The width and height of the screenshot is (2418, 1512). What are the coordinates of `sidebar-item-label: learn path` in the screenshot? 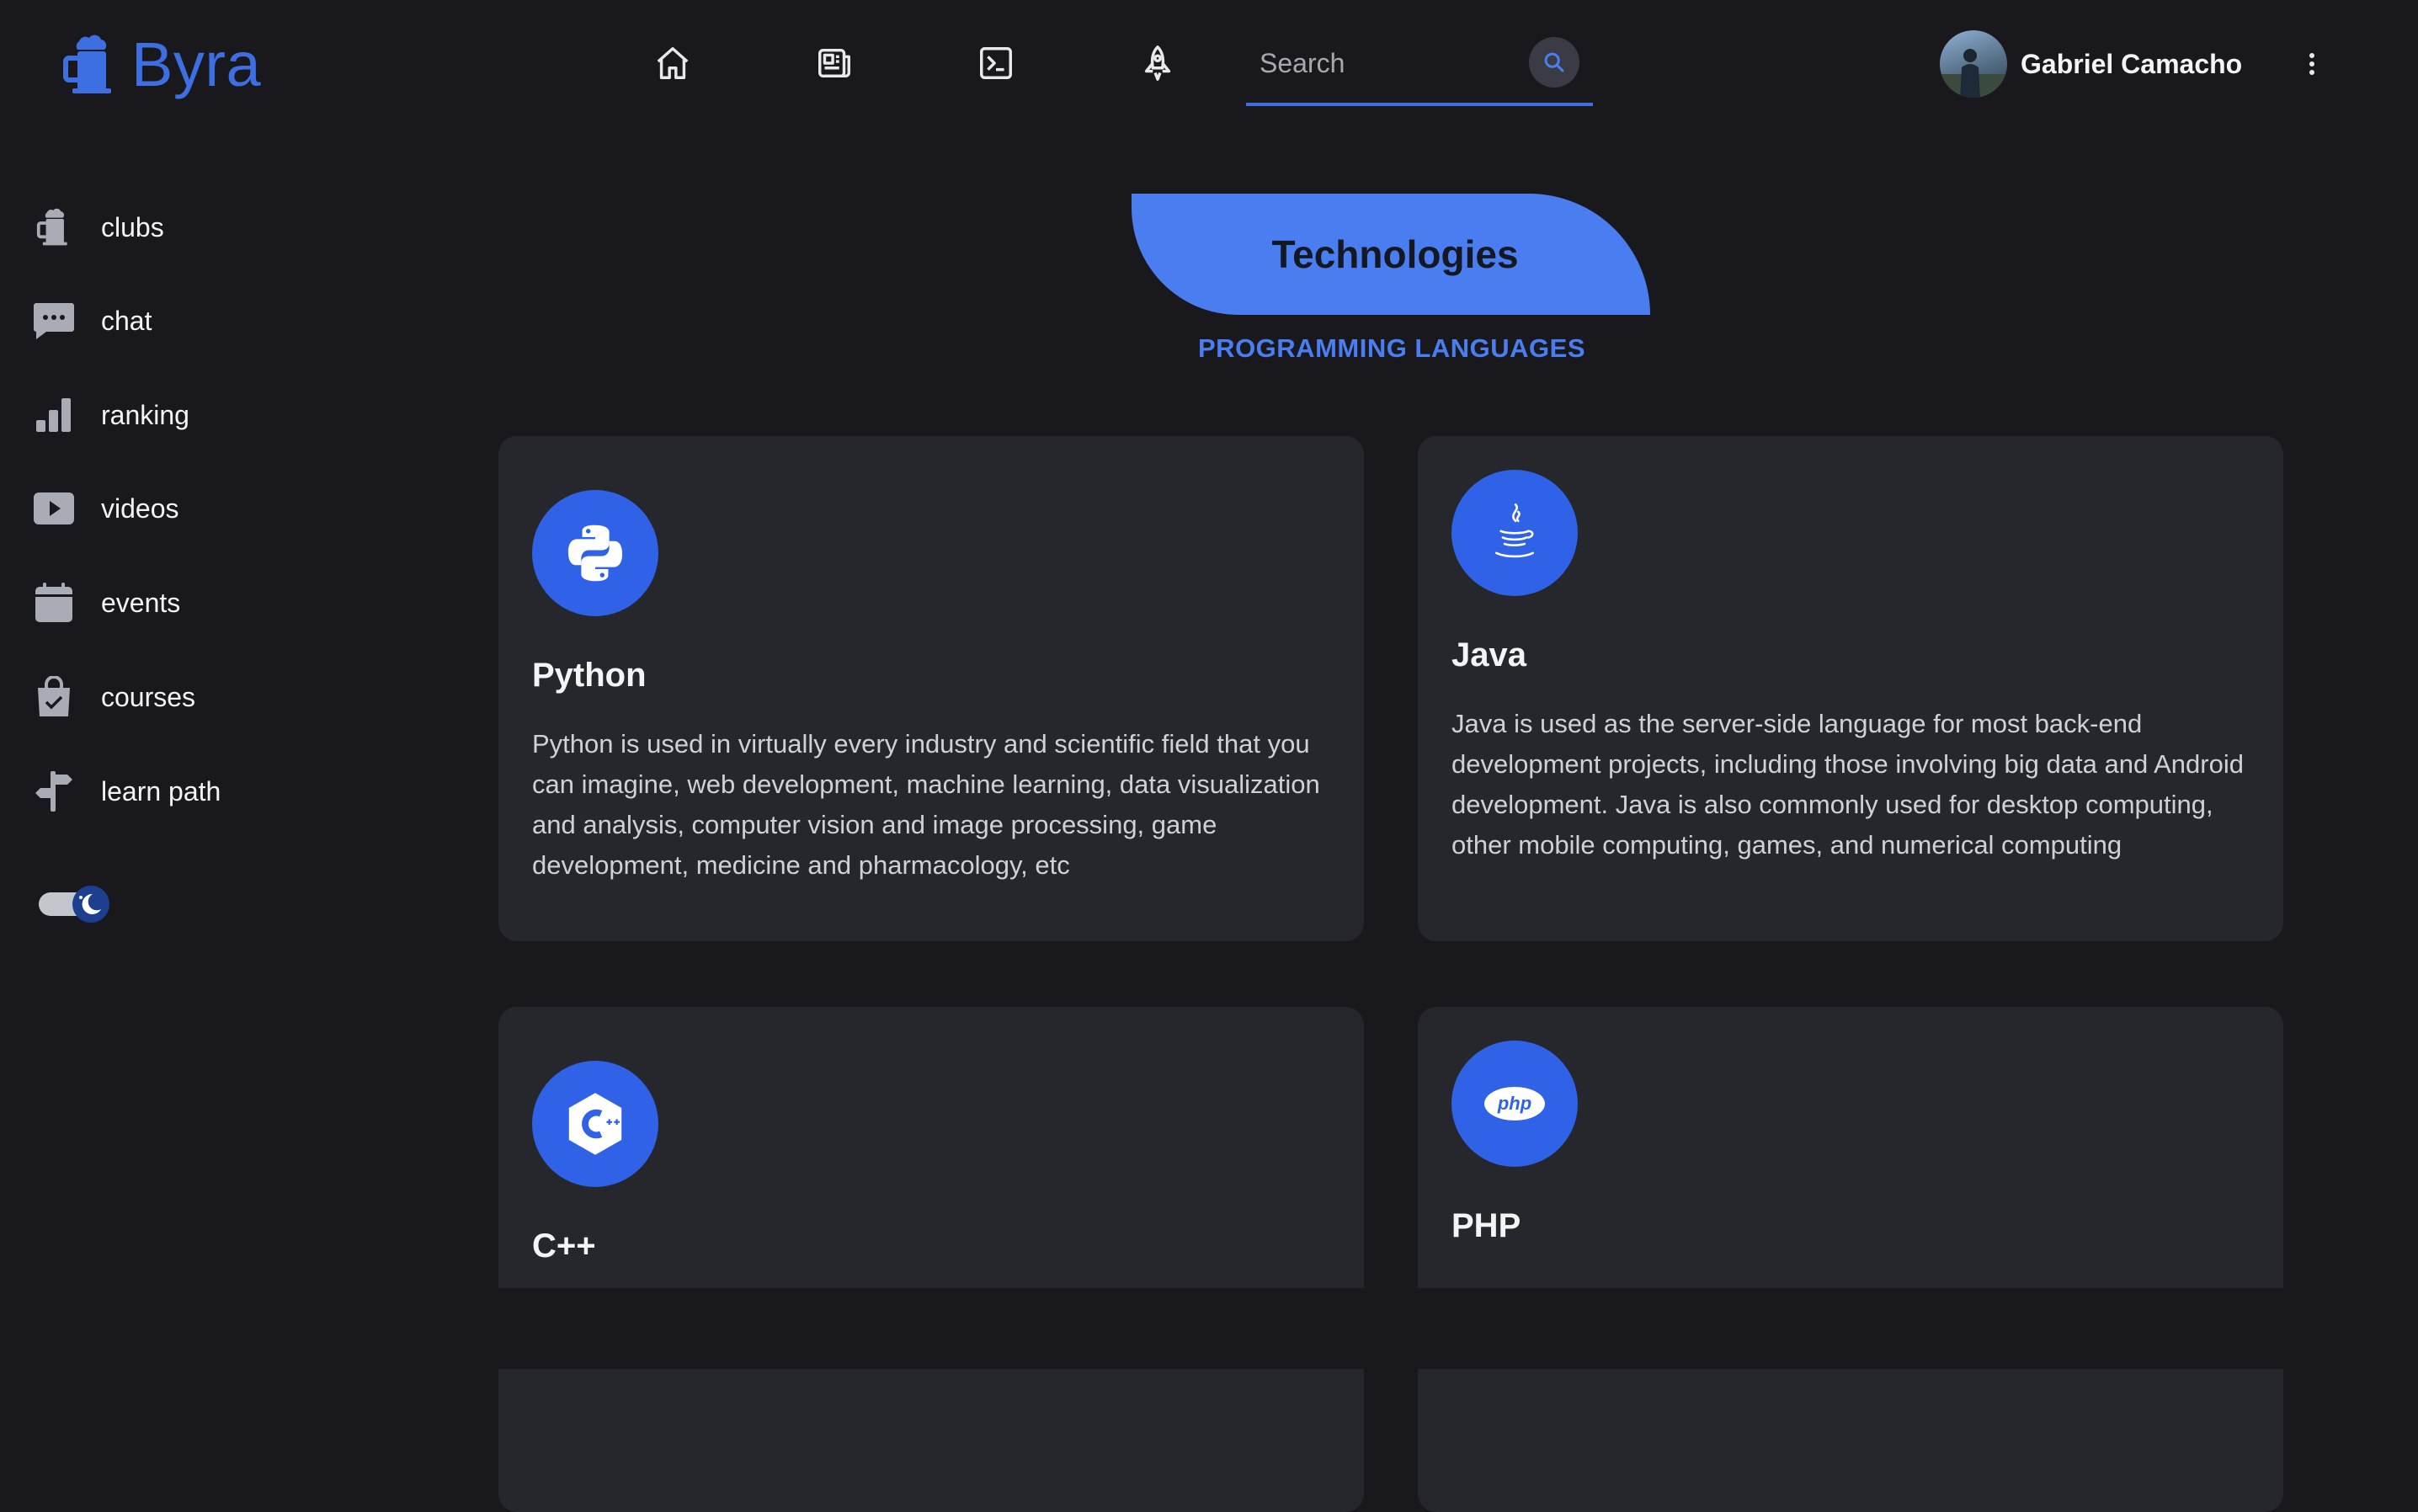 It's located at (161, 791).